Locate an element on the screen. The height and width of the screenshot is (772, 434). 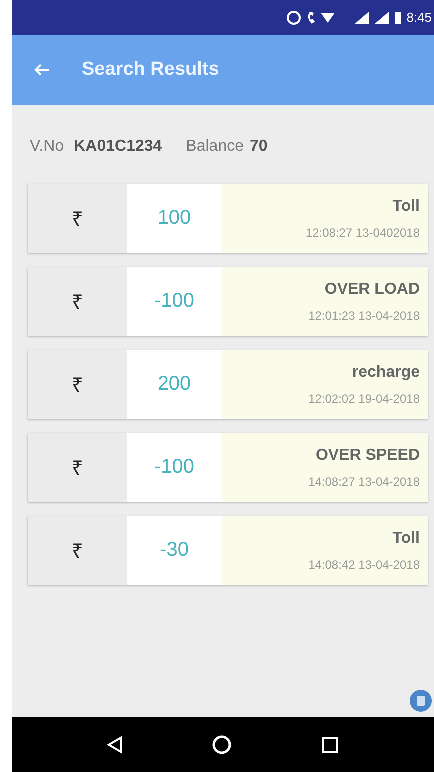
transaction-type: OVER SPEED is located at coordinates (368, 455).